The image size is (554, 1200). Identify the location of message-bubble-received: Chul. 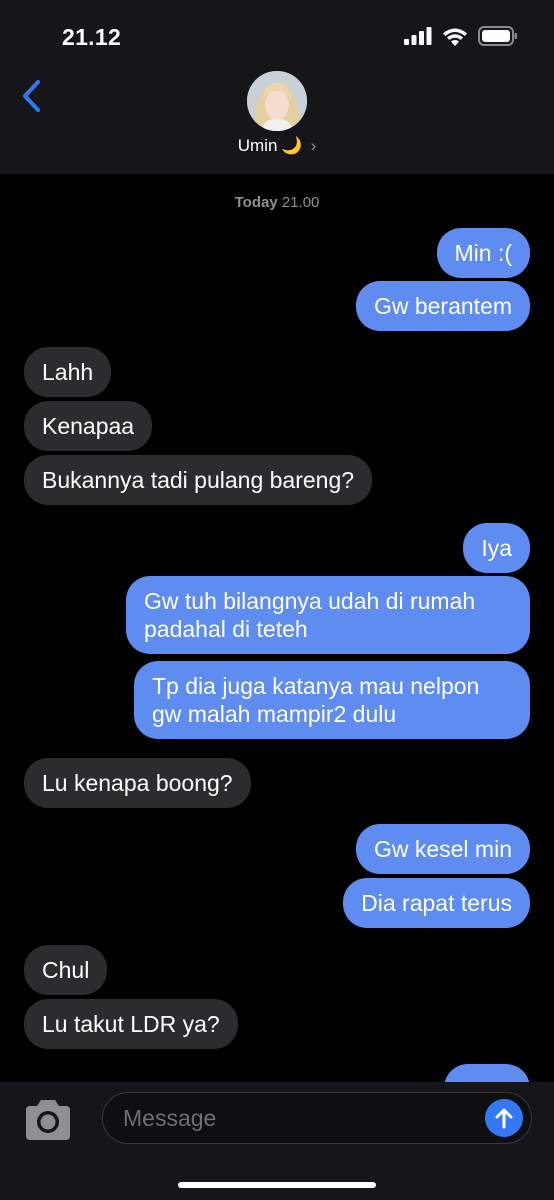
(66, 970).